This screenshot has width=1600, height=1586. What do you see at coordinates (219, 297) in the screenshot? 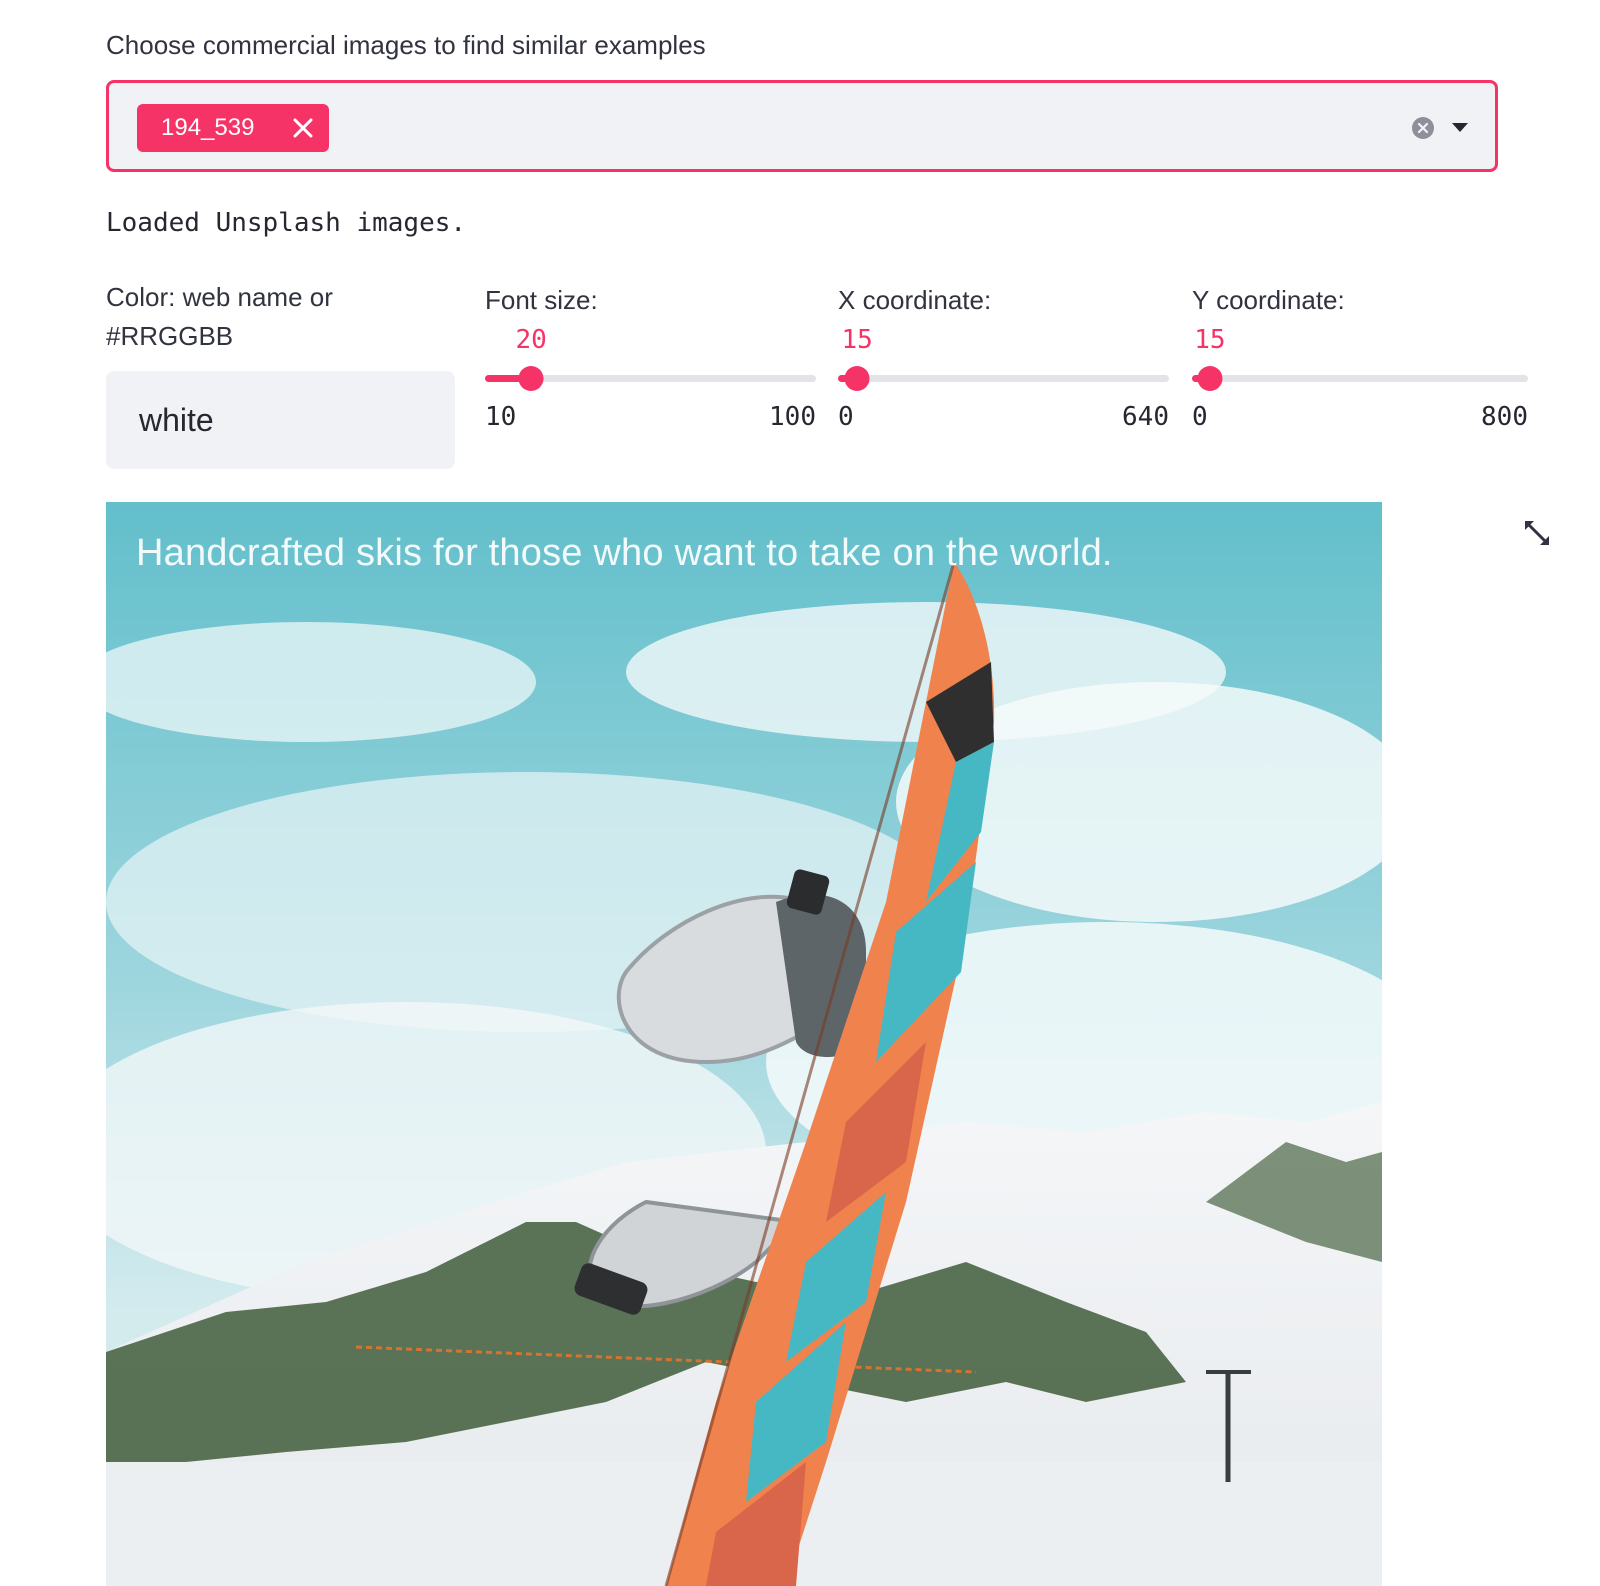
I see `color-label-line1: Color: web name or` at bounding box center [219, 297].